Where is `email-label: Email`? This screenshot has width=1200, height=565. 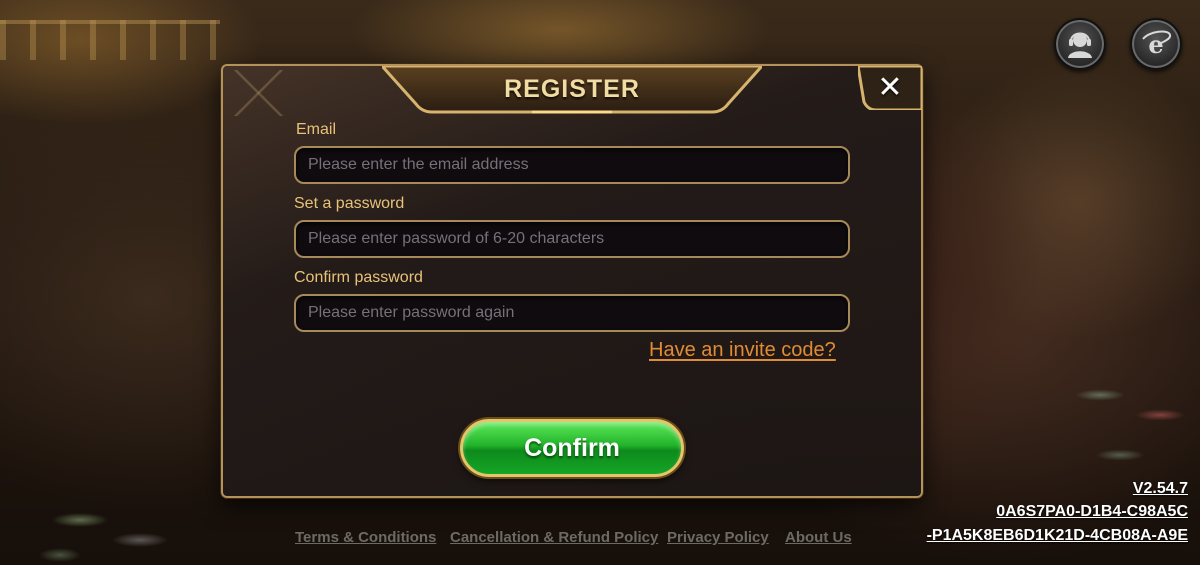
email-label: Email is located at coordinates (316, 129).